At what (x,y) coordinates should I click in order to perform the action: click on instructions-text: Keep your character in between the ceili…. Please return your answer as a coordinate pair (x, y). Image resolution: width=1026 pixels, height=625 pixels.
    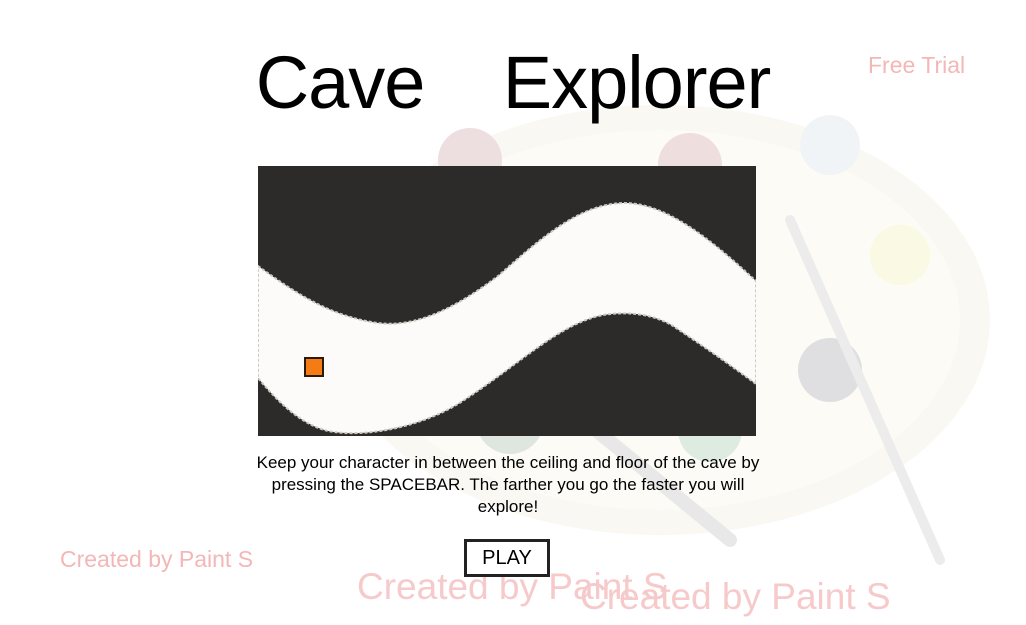
    Looking at the image, I should click on (508, 484).